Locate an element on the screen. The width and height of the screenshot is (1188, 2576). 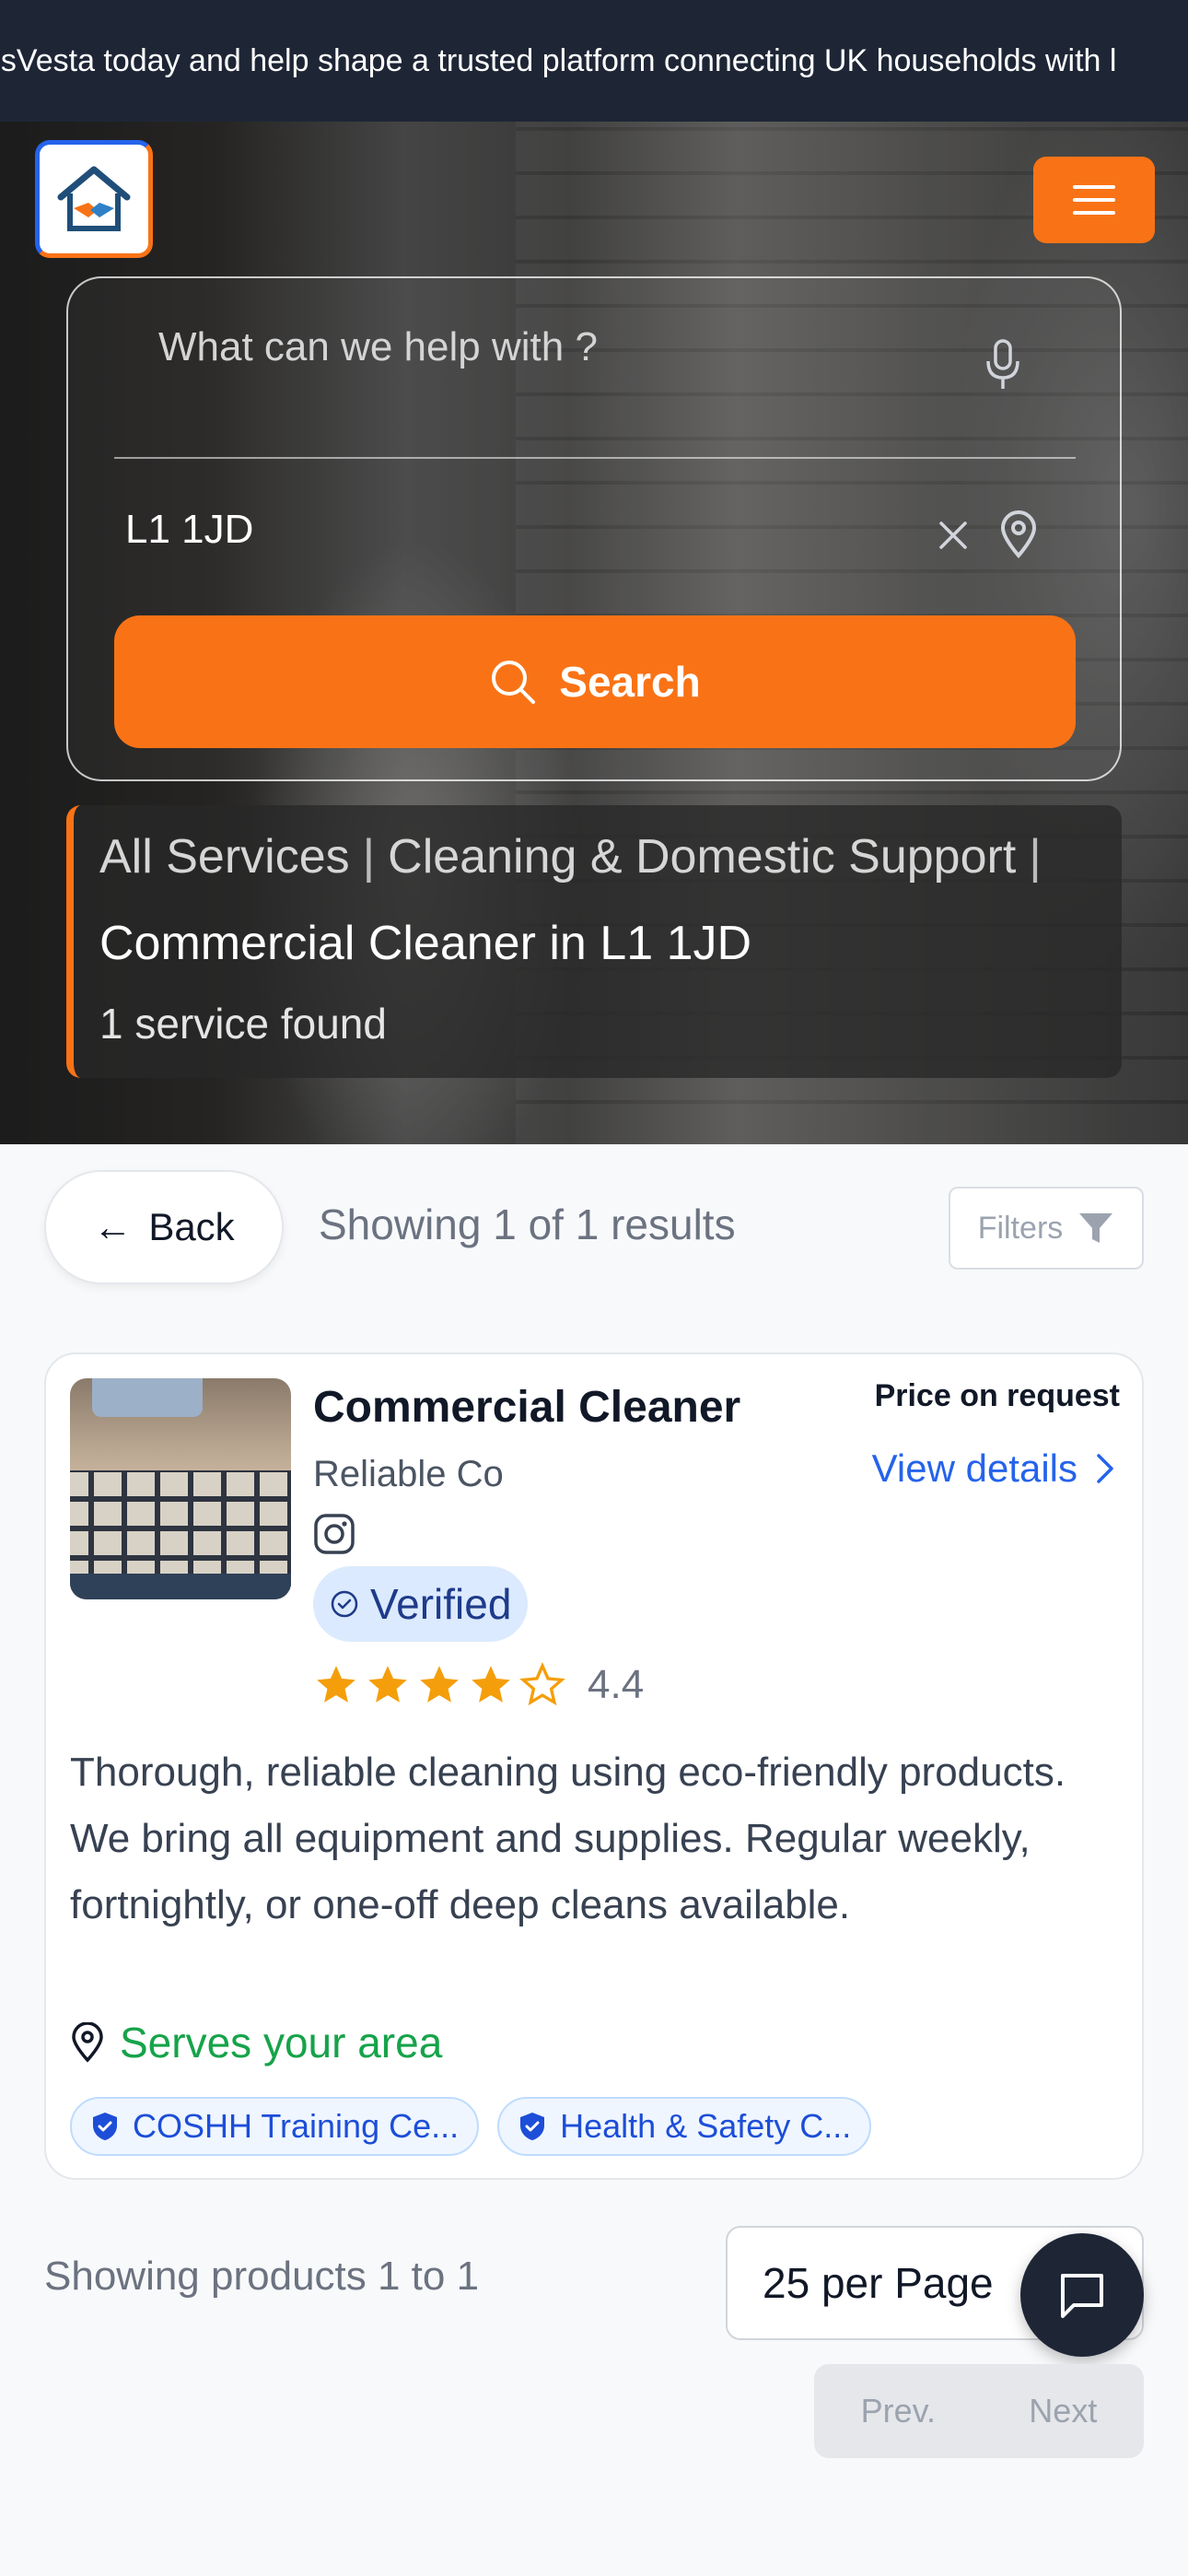
search-query-input is located at coordinates (536, 347).